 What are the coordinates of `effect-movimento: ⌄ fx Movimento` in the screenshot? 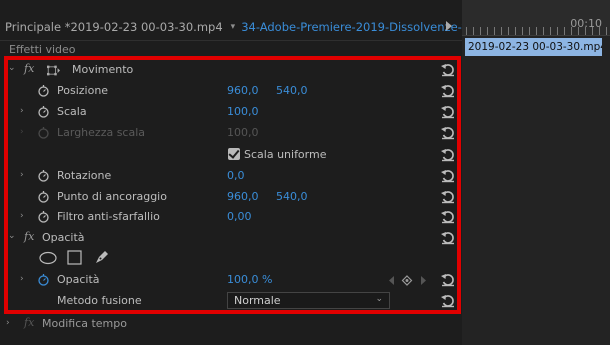 It's located at (231, 70).